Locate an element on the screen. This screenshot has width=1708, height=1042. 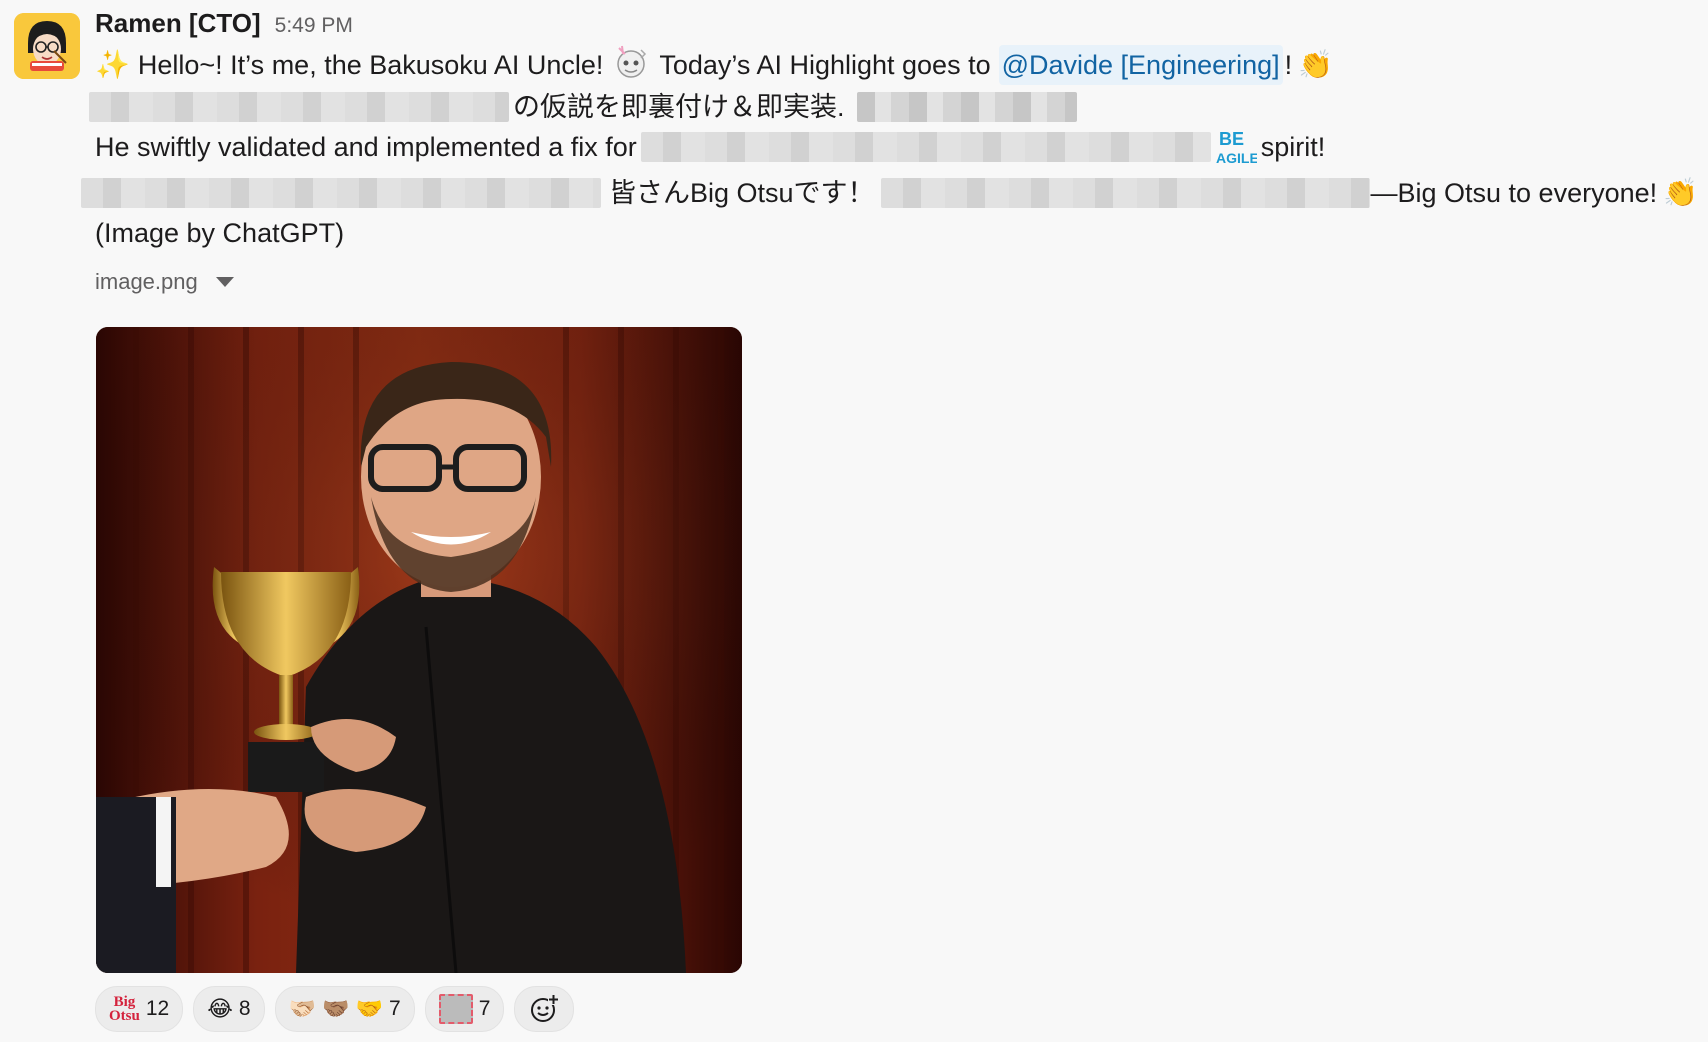
otsu-english-text: —Big Otsu to everyone! is located at coordinates (1514, 193).